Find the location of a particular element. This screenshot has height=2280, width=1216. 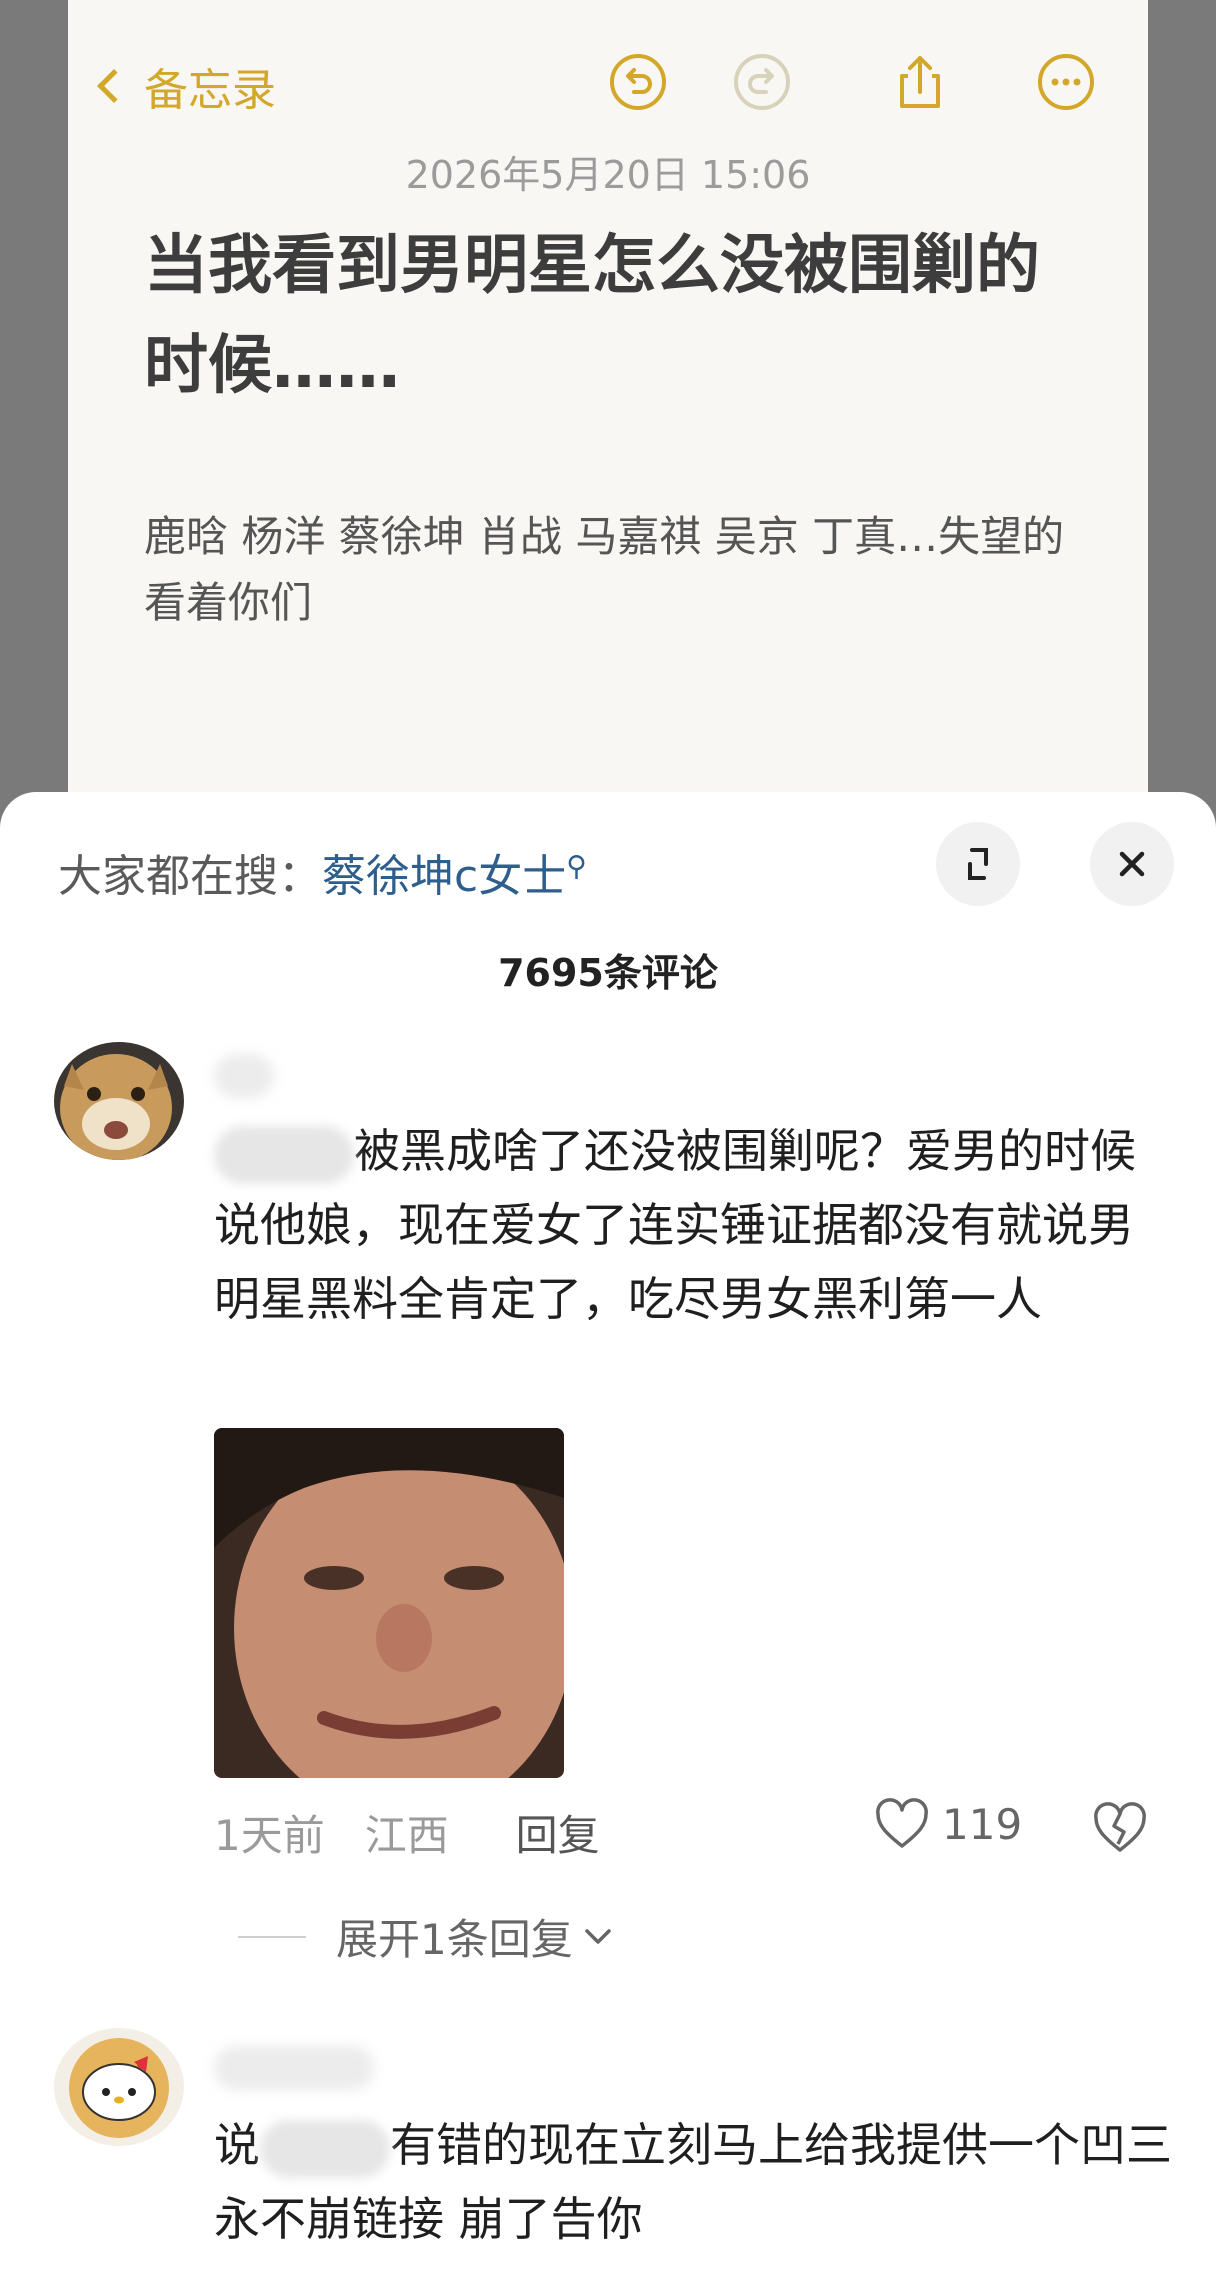

hot-search-bar: 大家都在搜：蔡徐坤c女士⚲ is located at coordinates (322, 872).